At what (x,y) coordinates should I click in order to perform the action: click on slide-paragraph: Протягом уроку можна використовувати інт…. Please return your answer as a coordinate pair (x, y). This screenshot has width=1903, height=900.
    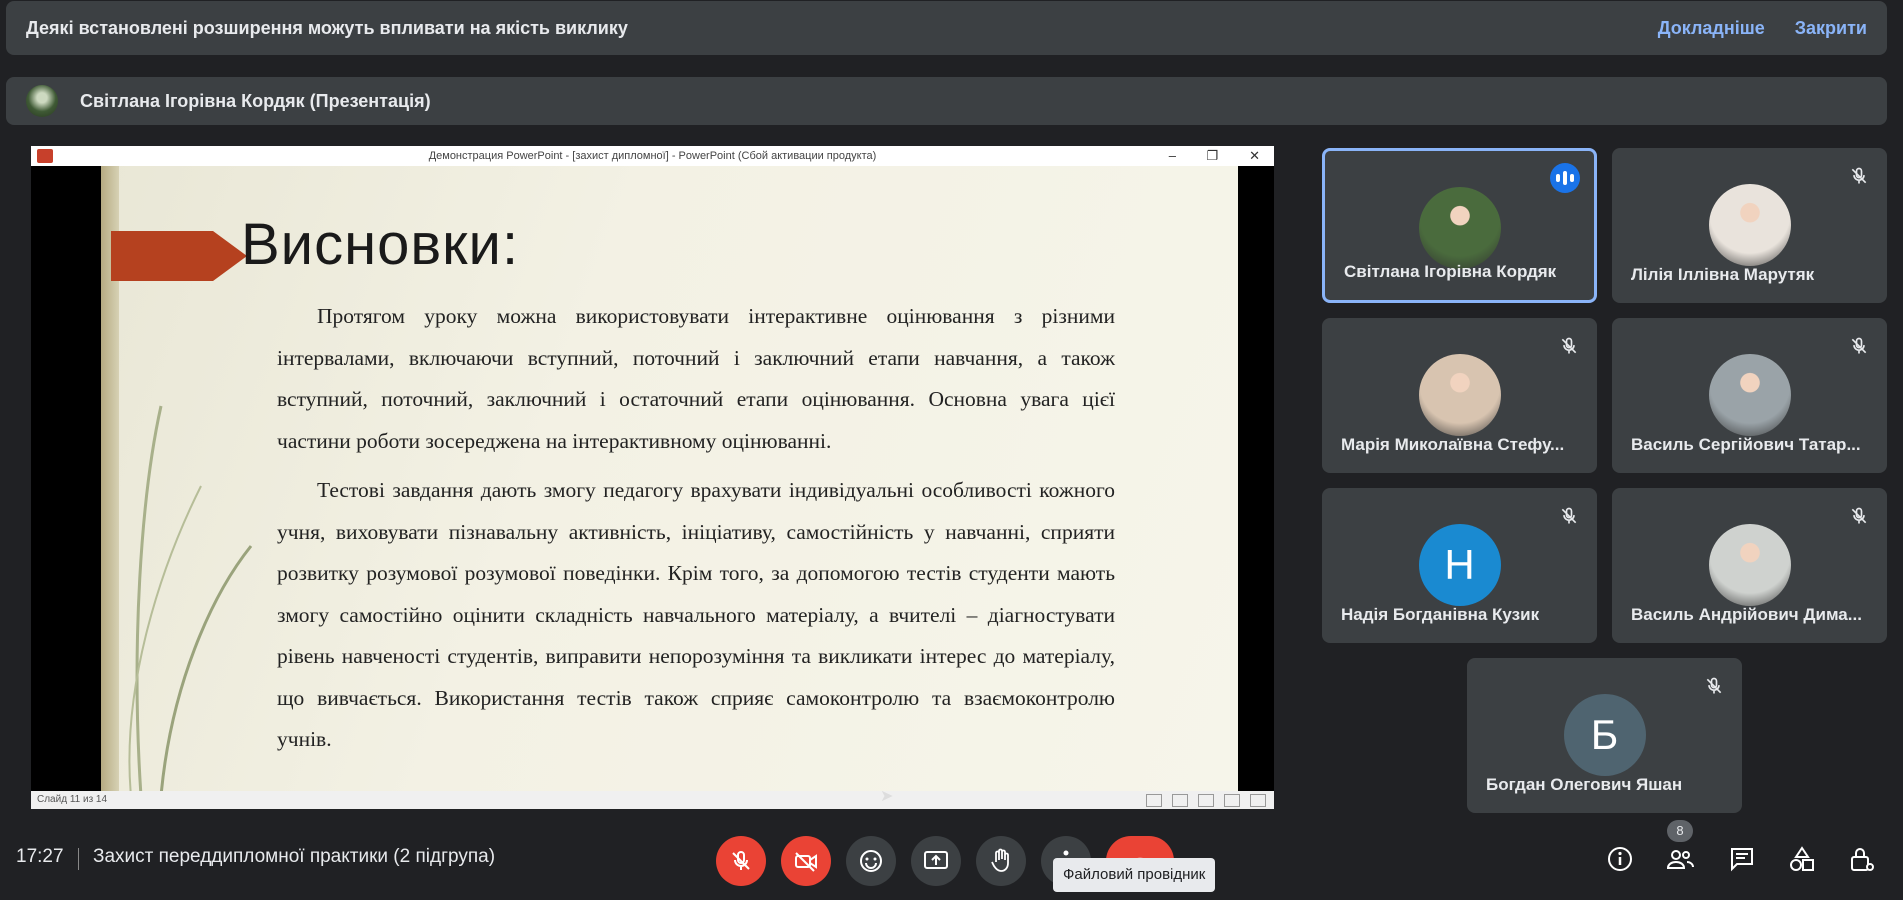
    Looking at the image, I should click on (696, 378).